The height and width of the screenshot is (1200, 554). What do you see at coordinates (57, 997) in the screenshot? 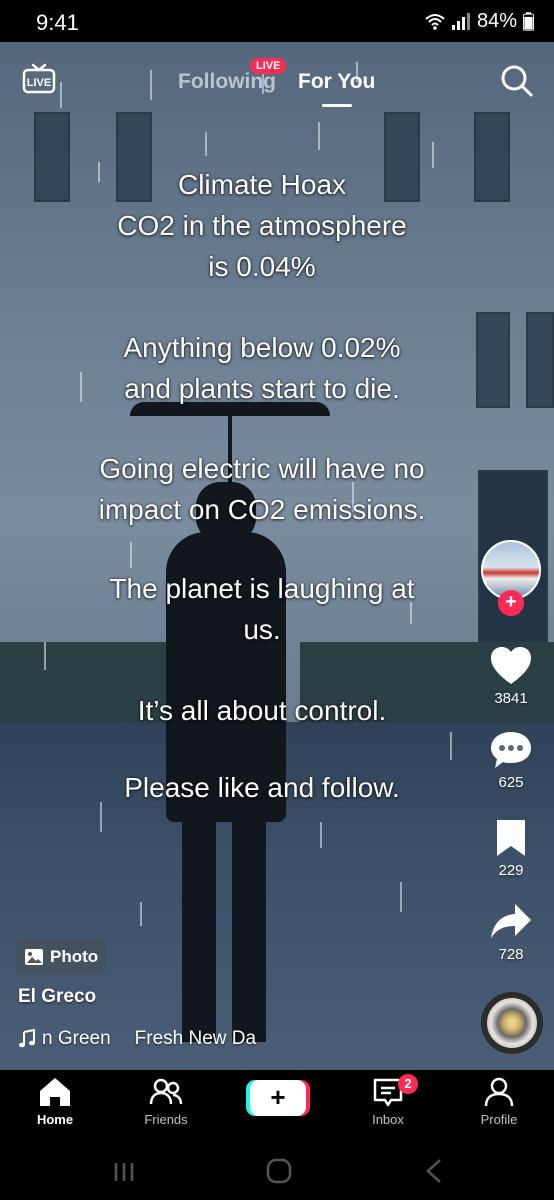
I see `author-name: El Greco` at bounding box center [57, 997].